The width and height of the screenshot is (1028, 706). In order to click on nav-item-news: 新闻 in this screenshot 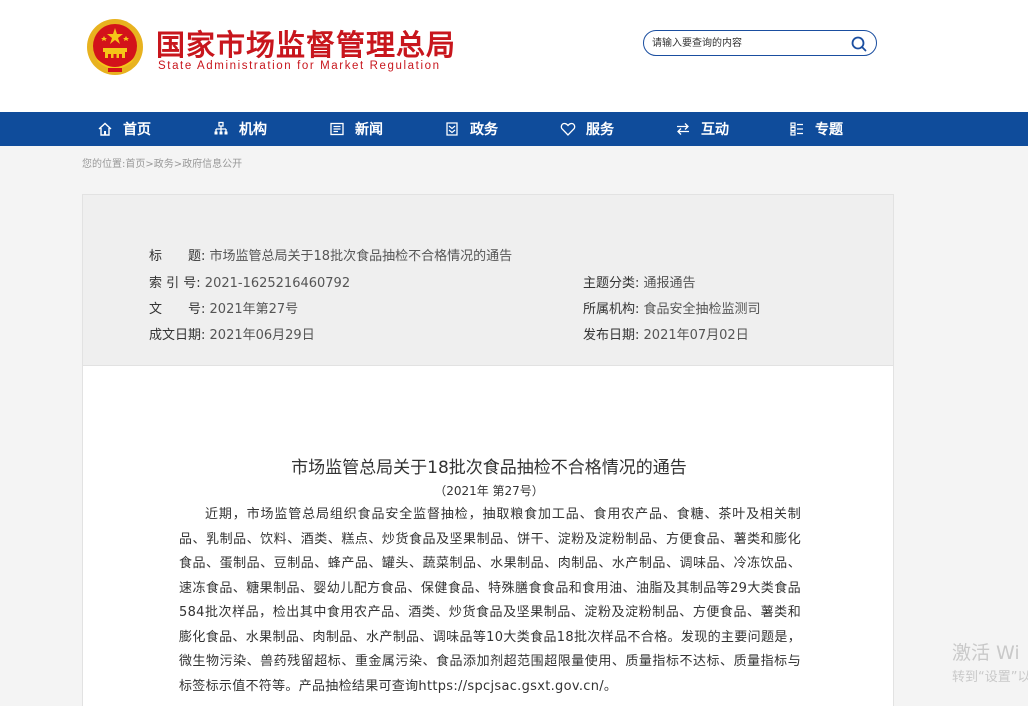, I will do `click(356, 129)`.